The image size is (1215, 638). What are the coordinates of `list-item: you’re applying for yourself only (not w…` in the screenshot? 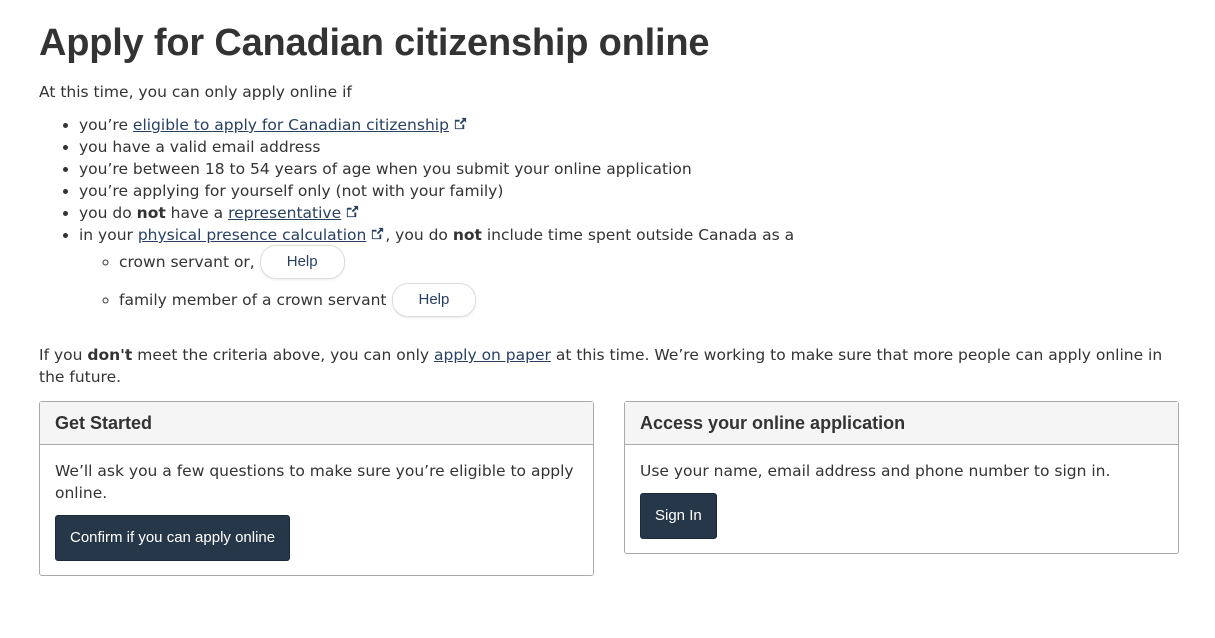 It's located at (436, 191).